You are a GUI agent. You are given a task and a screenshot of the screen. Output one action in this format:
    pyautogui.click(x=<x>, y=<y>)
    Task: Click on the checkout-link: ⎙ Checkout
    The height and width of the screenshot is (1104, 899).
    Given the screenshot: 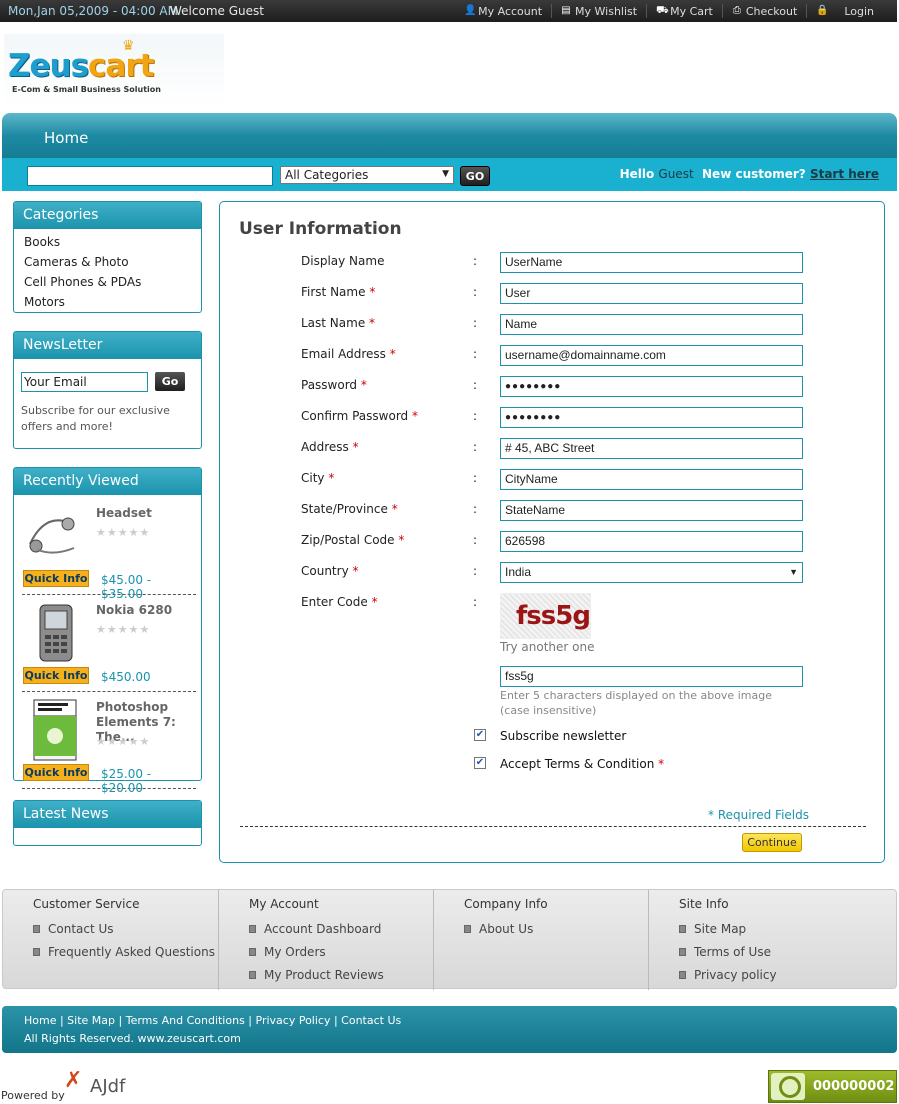 What is the action you would take?
    pyautogui.click(x=763, y=11)
    